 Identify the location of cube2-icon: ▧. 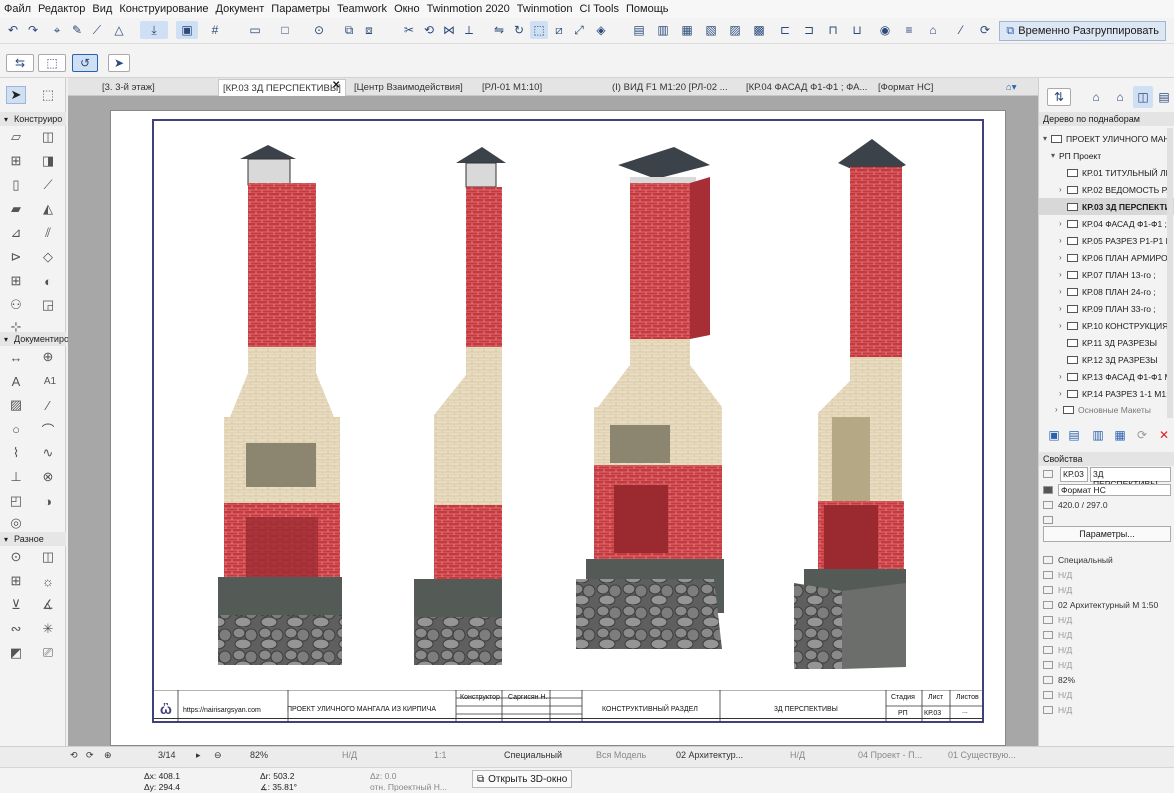
(711, 30).